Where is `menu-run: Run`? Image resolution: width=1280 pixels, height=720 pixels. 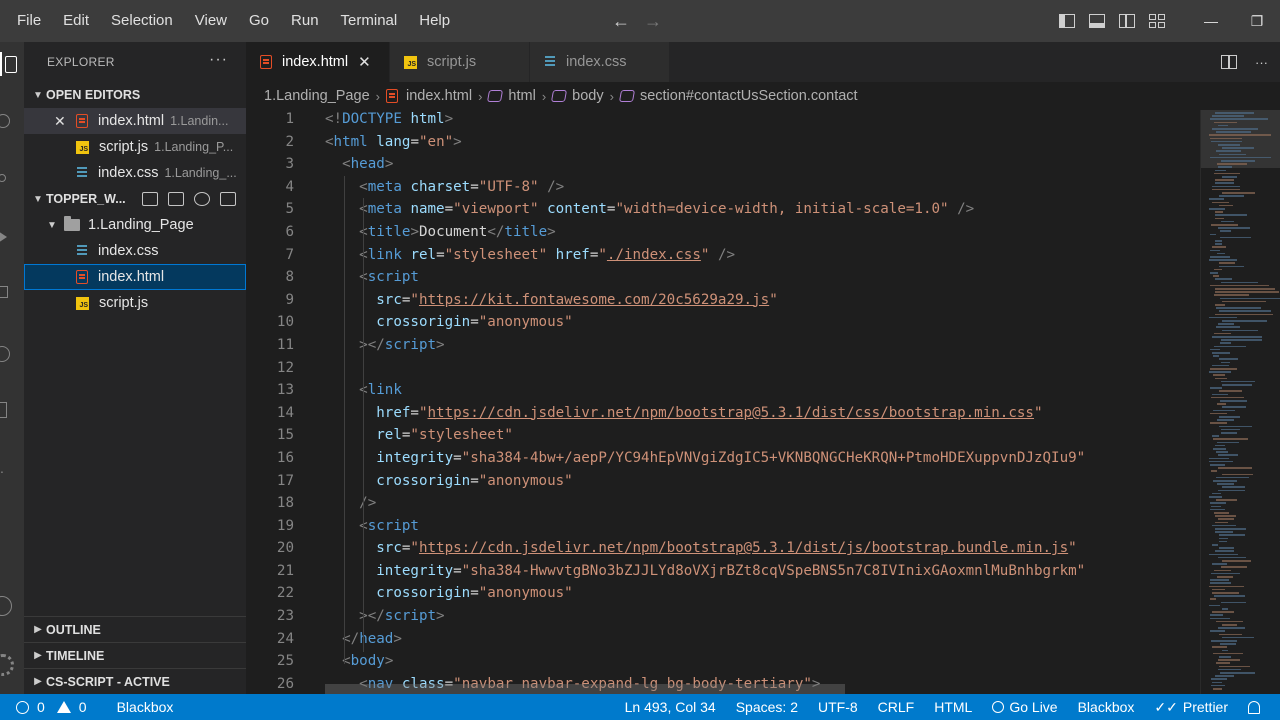
menu-run: Run is located at coordinates (305, 21).